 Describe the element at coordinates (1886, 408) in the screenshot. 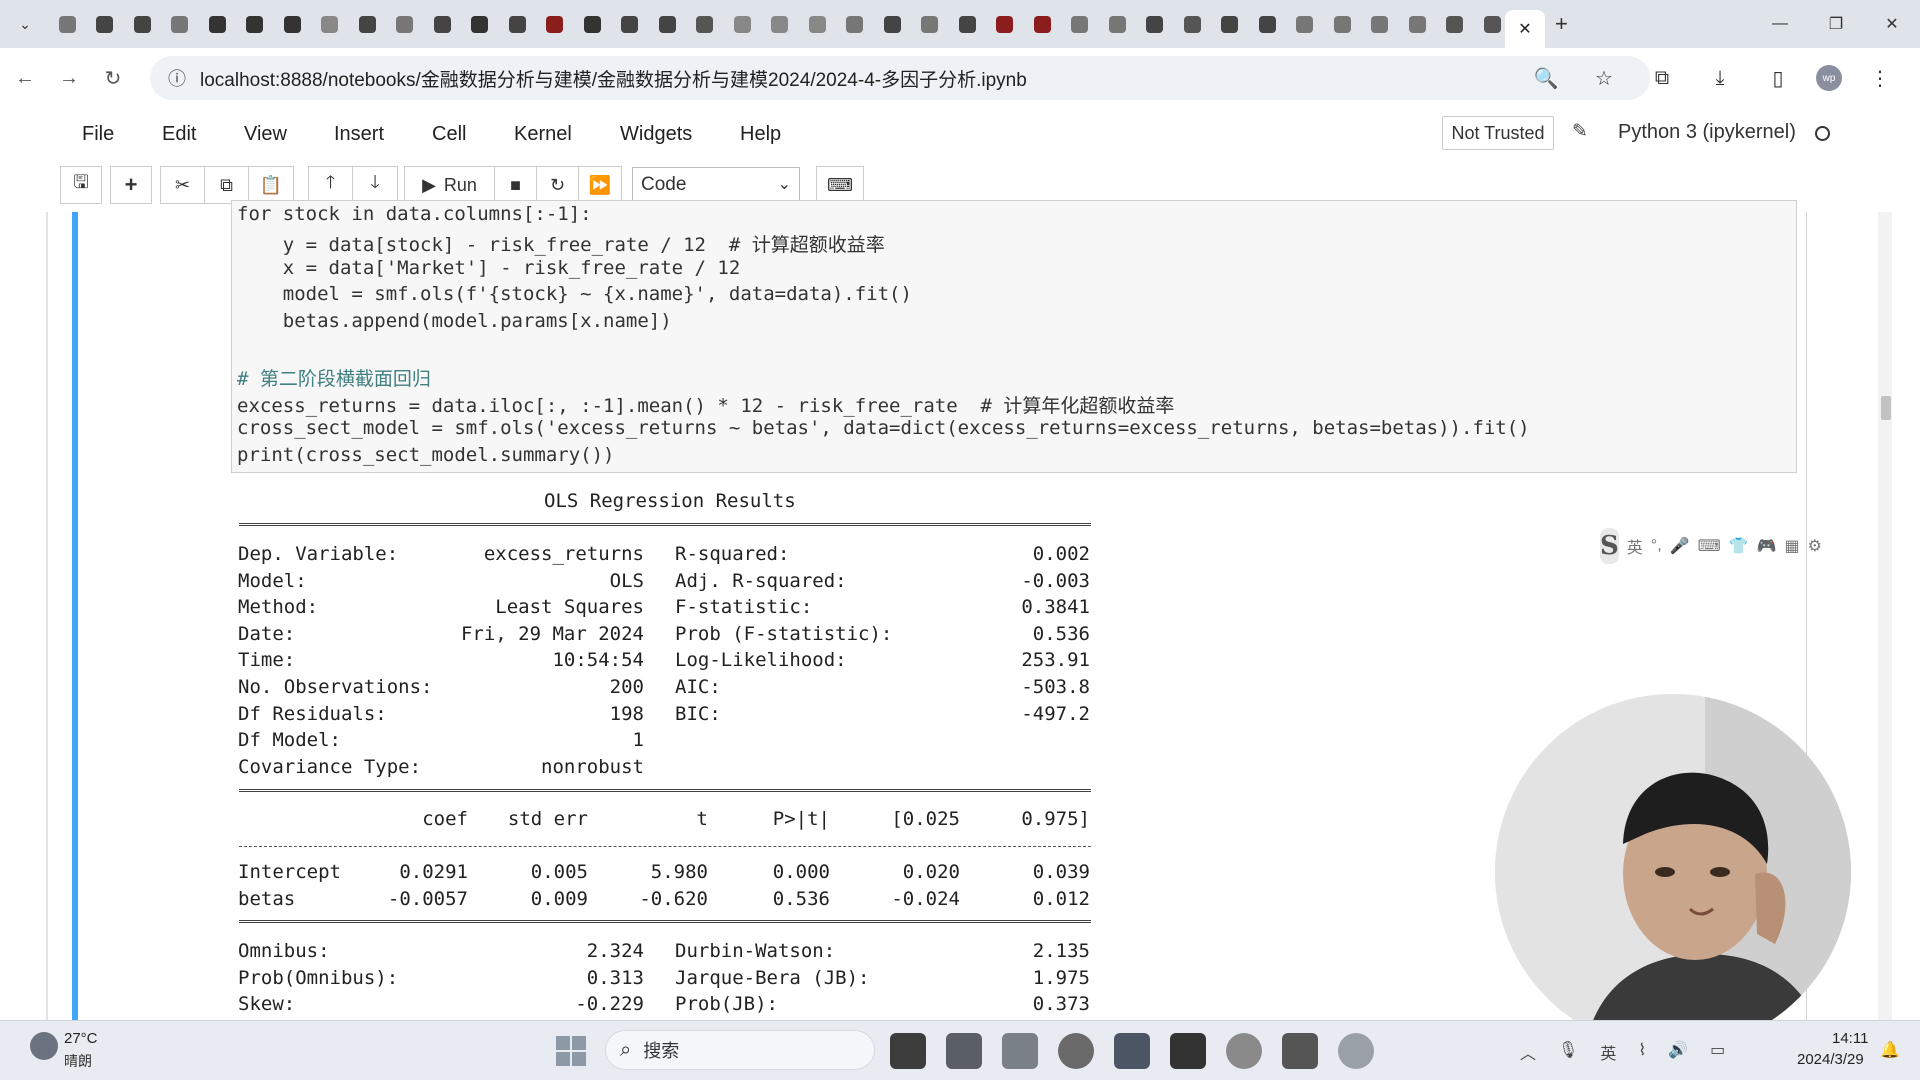

I see `page-scrollbar-thumb` at that location.